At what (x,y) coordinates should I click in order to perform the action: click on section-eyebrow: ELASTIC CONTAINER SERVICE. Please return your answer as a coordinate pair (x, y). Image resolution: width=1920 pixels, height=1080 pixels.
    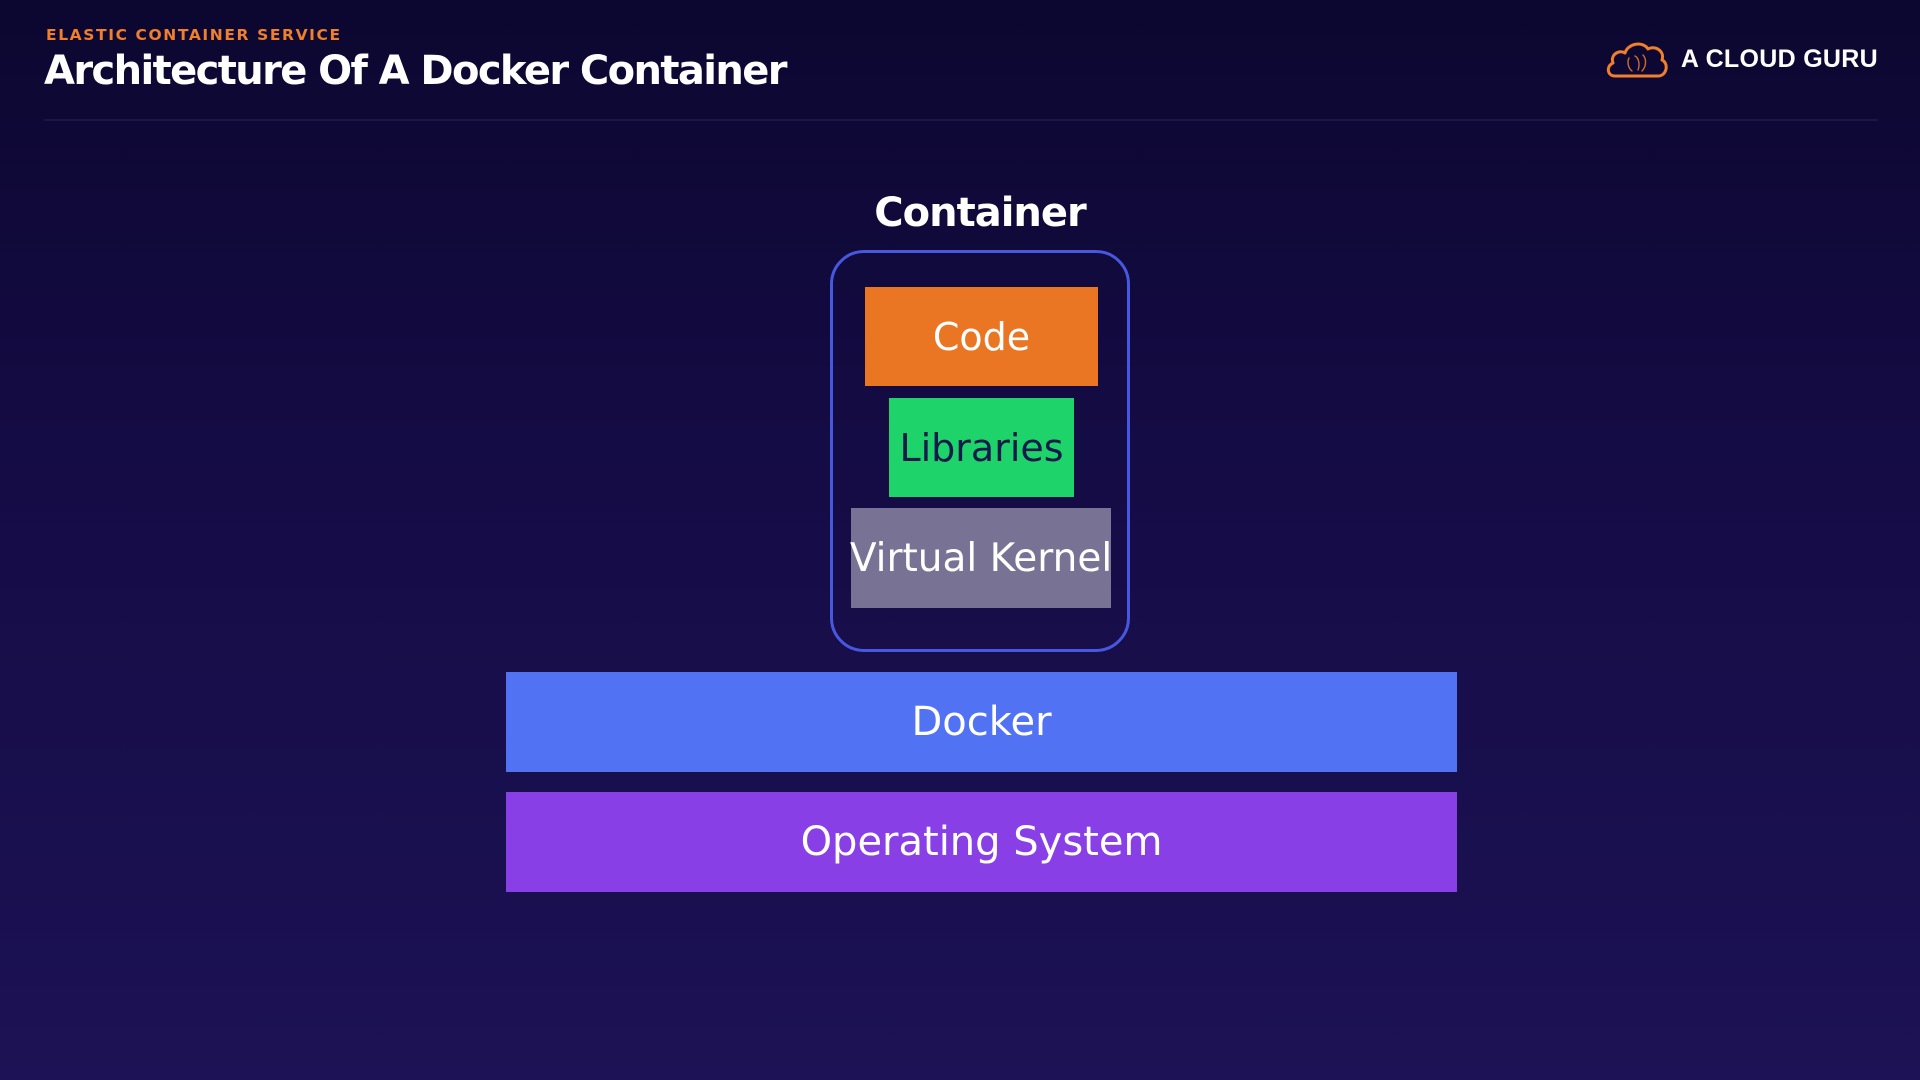
    Looking at the image, I should click on (194, 35).